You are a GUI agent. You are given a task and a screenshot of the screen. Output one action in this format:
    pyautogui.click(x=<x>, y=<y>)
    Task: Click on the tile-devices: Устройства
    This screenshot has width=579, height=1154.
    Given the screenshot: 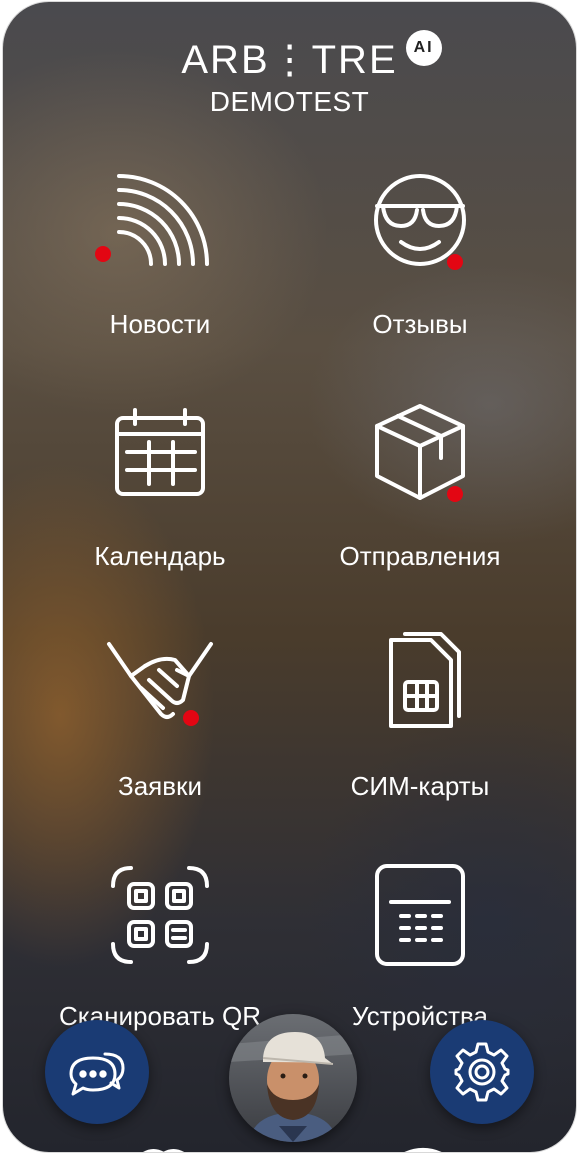 What is the action you would take?
    pyautogui.click(x=420, y=946)
    